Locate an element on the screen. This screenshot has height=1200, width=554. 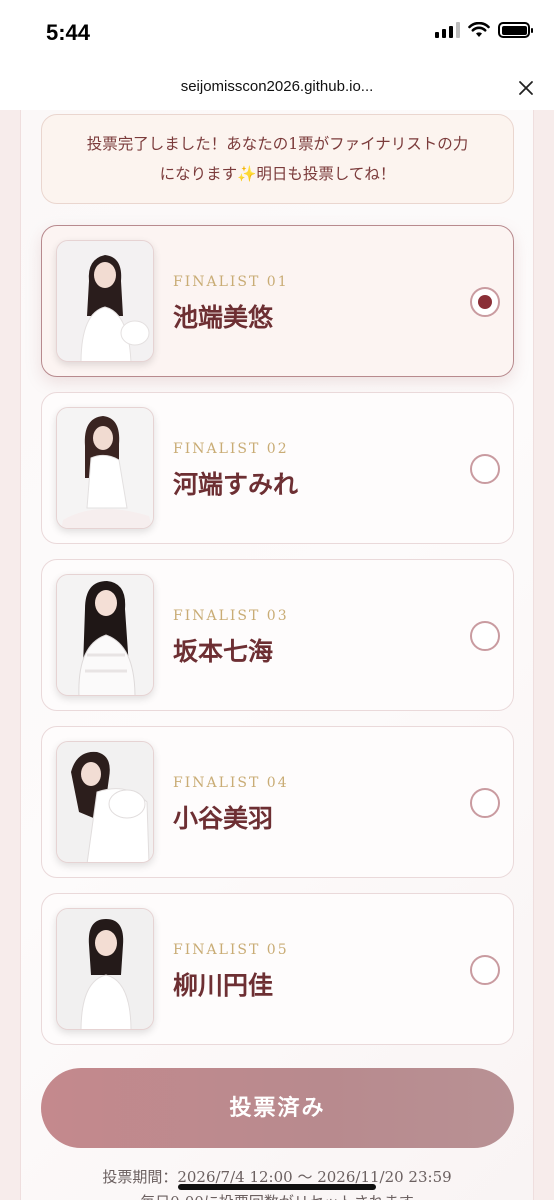
finalist-name: 河端すみれ is located at coordinates (236, 484).